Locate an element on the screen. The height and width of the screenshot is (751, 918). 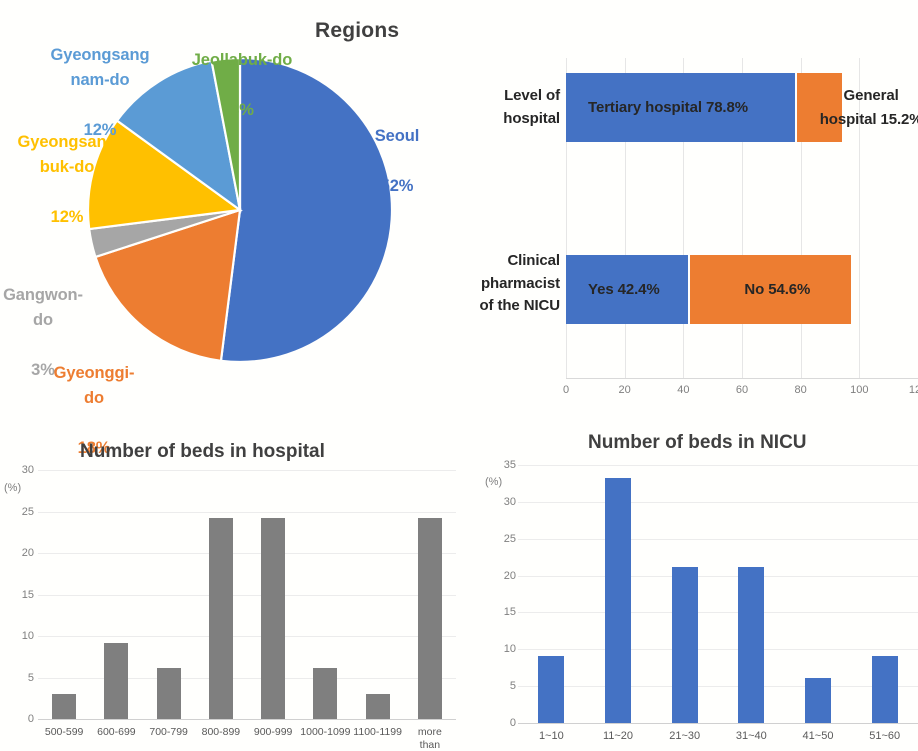
x-tick-label: 120 is located at coordinates (913, 390).